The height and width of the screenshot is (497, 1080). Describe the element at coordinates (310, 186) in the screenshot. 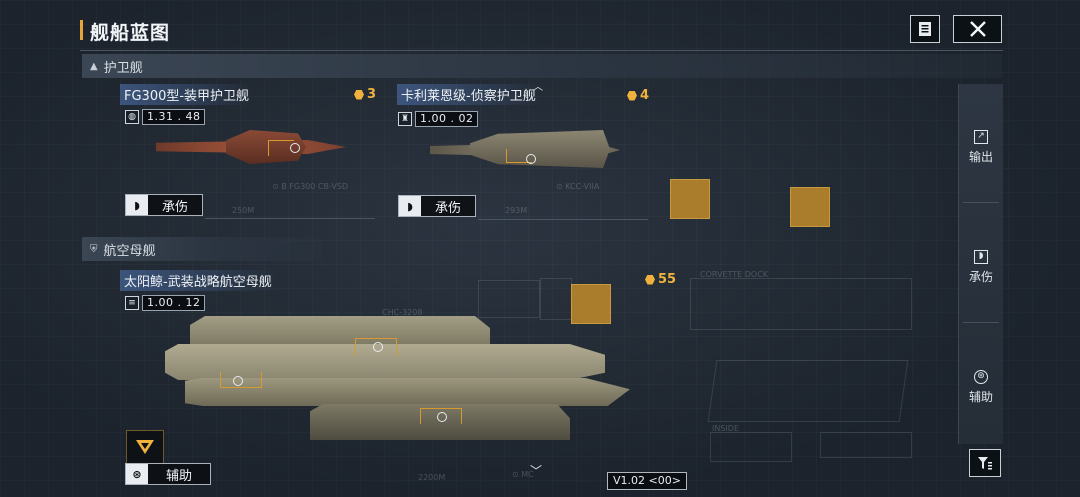

I see `blueprint-code-fg300: ⊙ B FG300 CB-VSD` at that location.